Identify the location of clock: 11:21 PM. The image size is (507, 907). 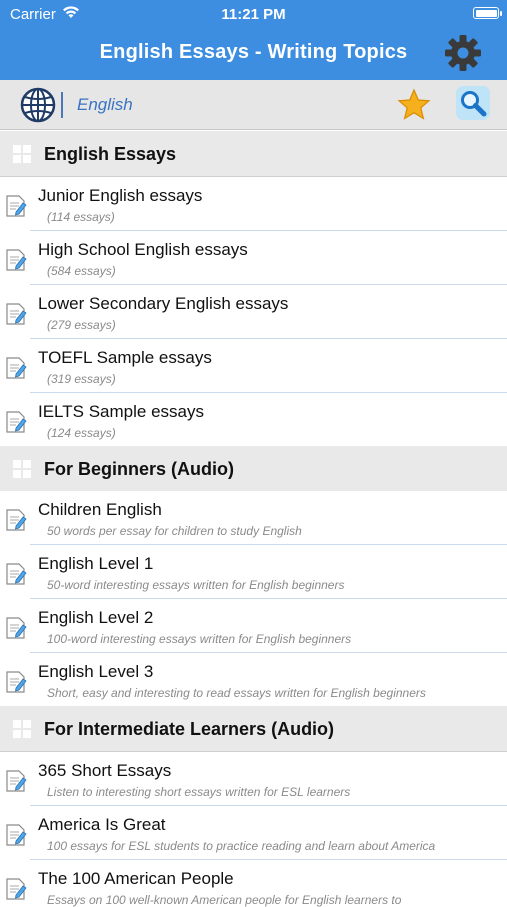
(253, 14).